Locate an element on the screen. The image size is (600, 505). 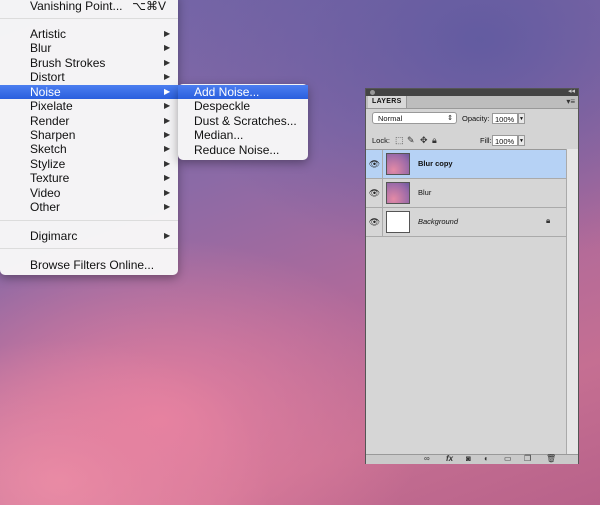
layer-row-blur: 👁︎ Blur is located at coordinates (466, 193).